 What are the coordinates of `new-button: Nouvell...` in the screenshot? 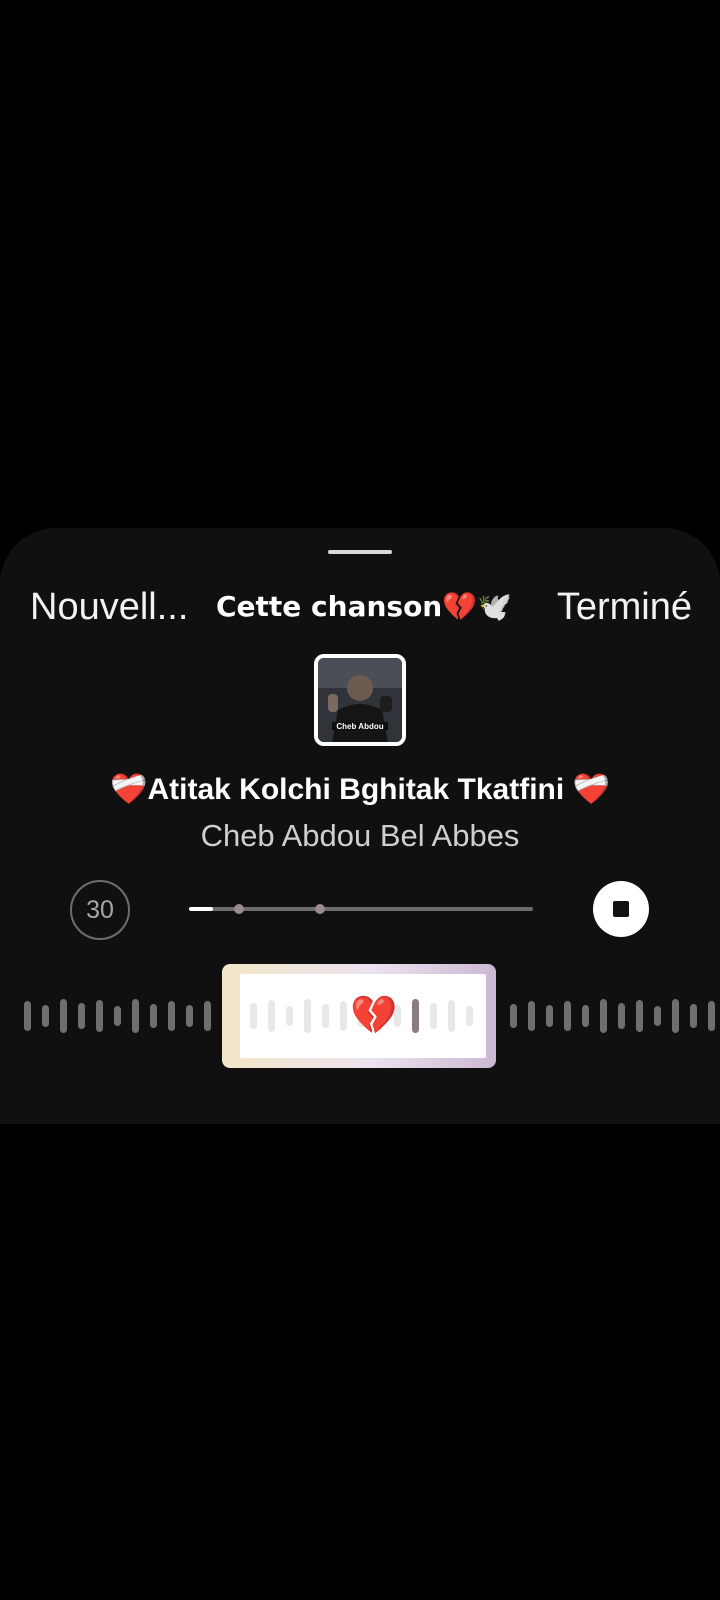 It's located at (109, 607).